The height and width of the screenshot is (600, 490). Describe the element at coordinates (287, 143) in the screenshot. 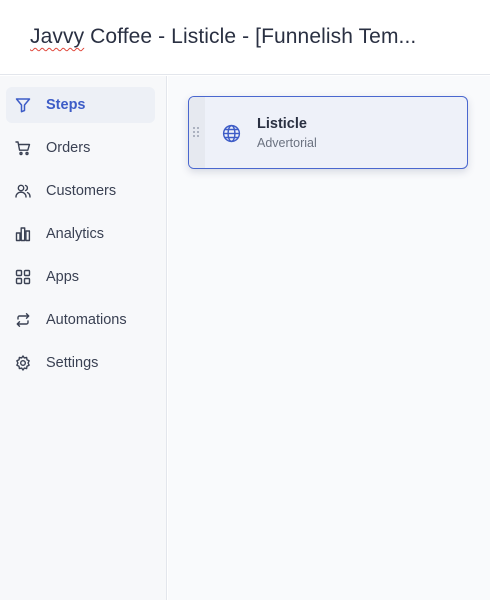

I see `step-subtitle: Advertorial` at that location.